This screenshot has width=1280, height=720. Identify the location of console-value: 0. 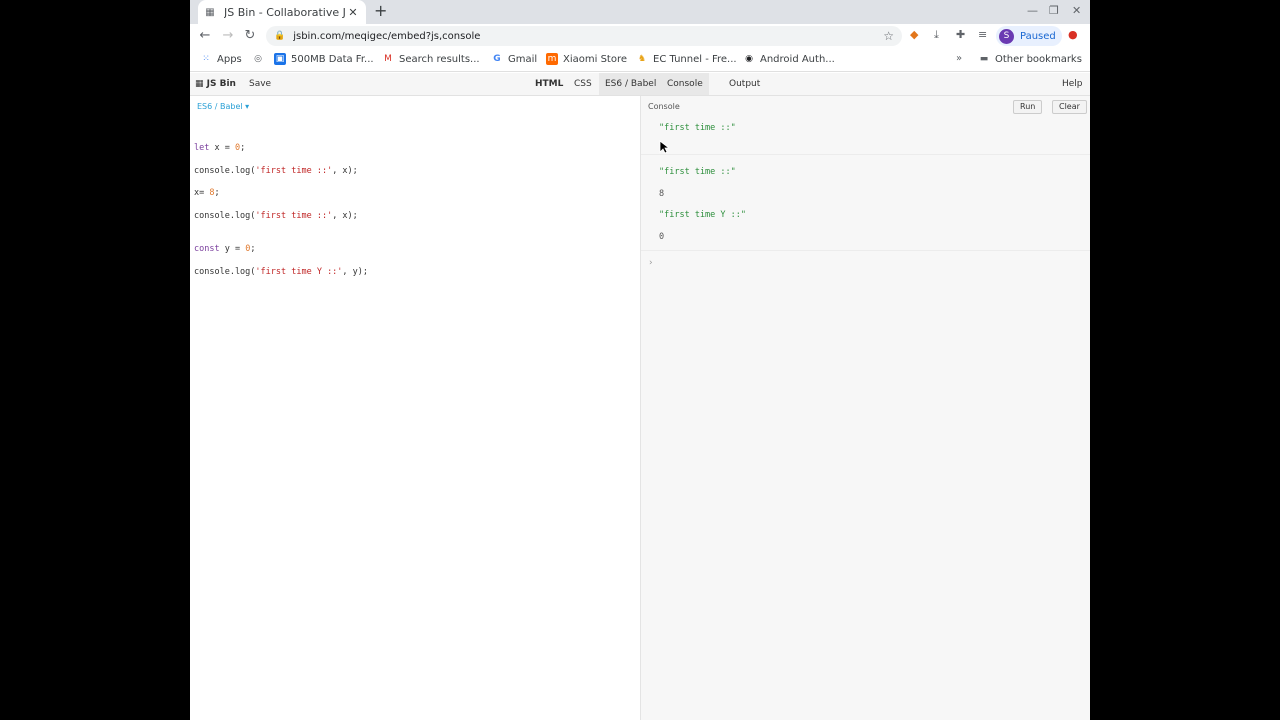
(662, 237).